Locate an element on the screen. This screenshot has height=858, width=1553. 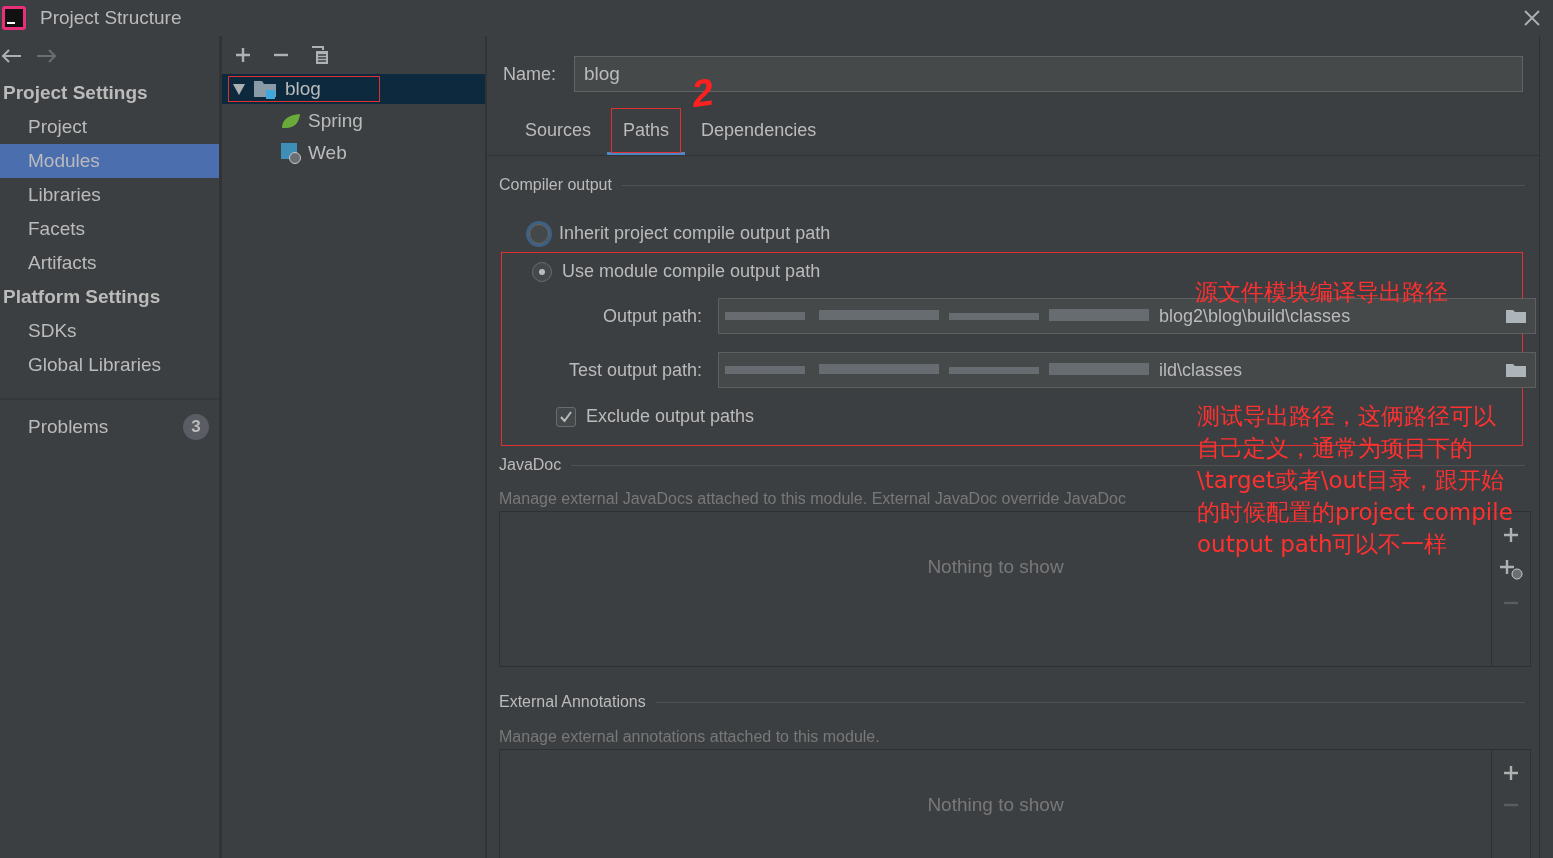
path-field: ild\classes is located at coordinates (1127, 370).